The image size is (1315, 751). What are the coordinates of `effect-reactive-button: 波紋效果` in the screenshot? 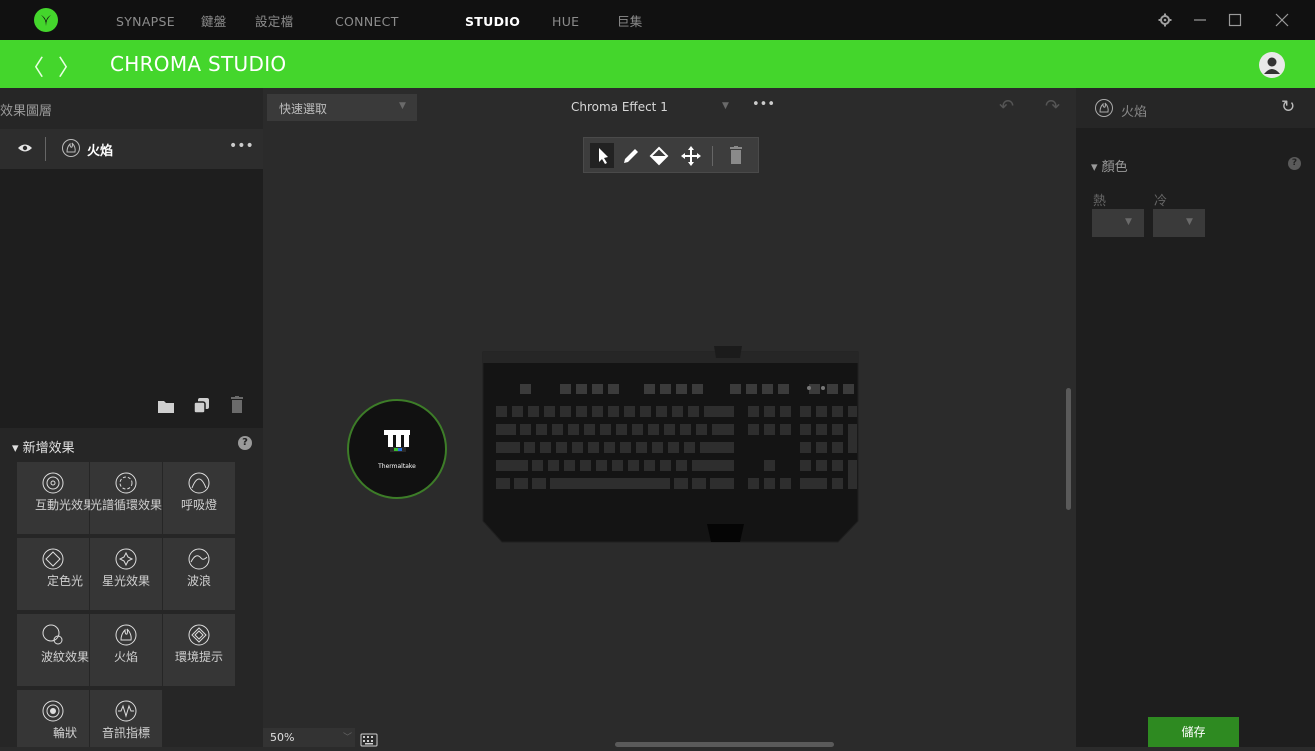 It's located at (53, 650).